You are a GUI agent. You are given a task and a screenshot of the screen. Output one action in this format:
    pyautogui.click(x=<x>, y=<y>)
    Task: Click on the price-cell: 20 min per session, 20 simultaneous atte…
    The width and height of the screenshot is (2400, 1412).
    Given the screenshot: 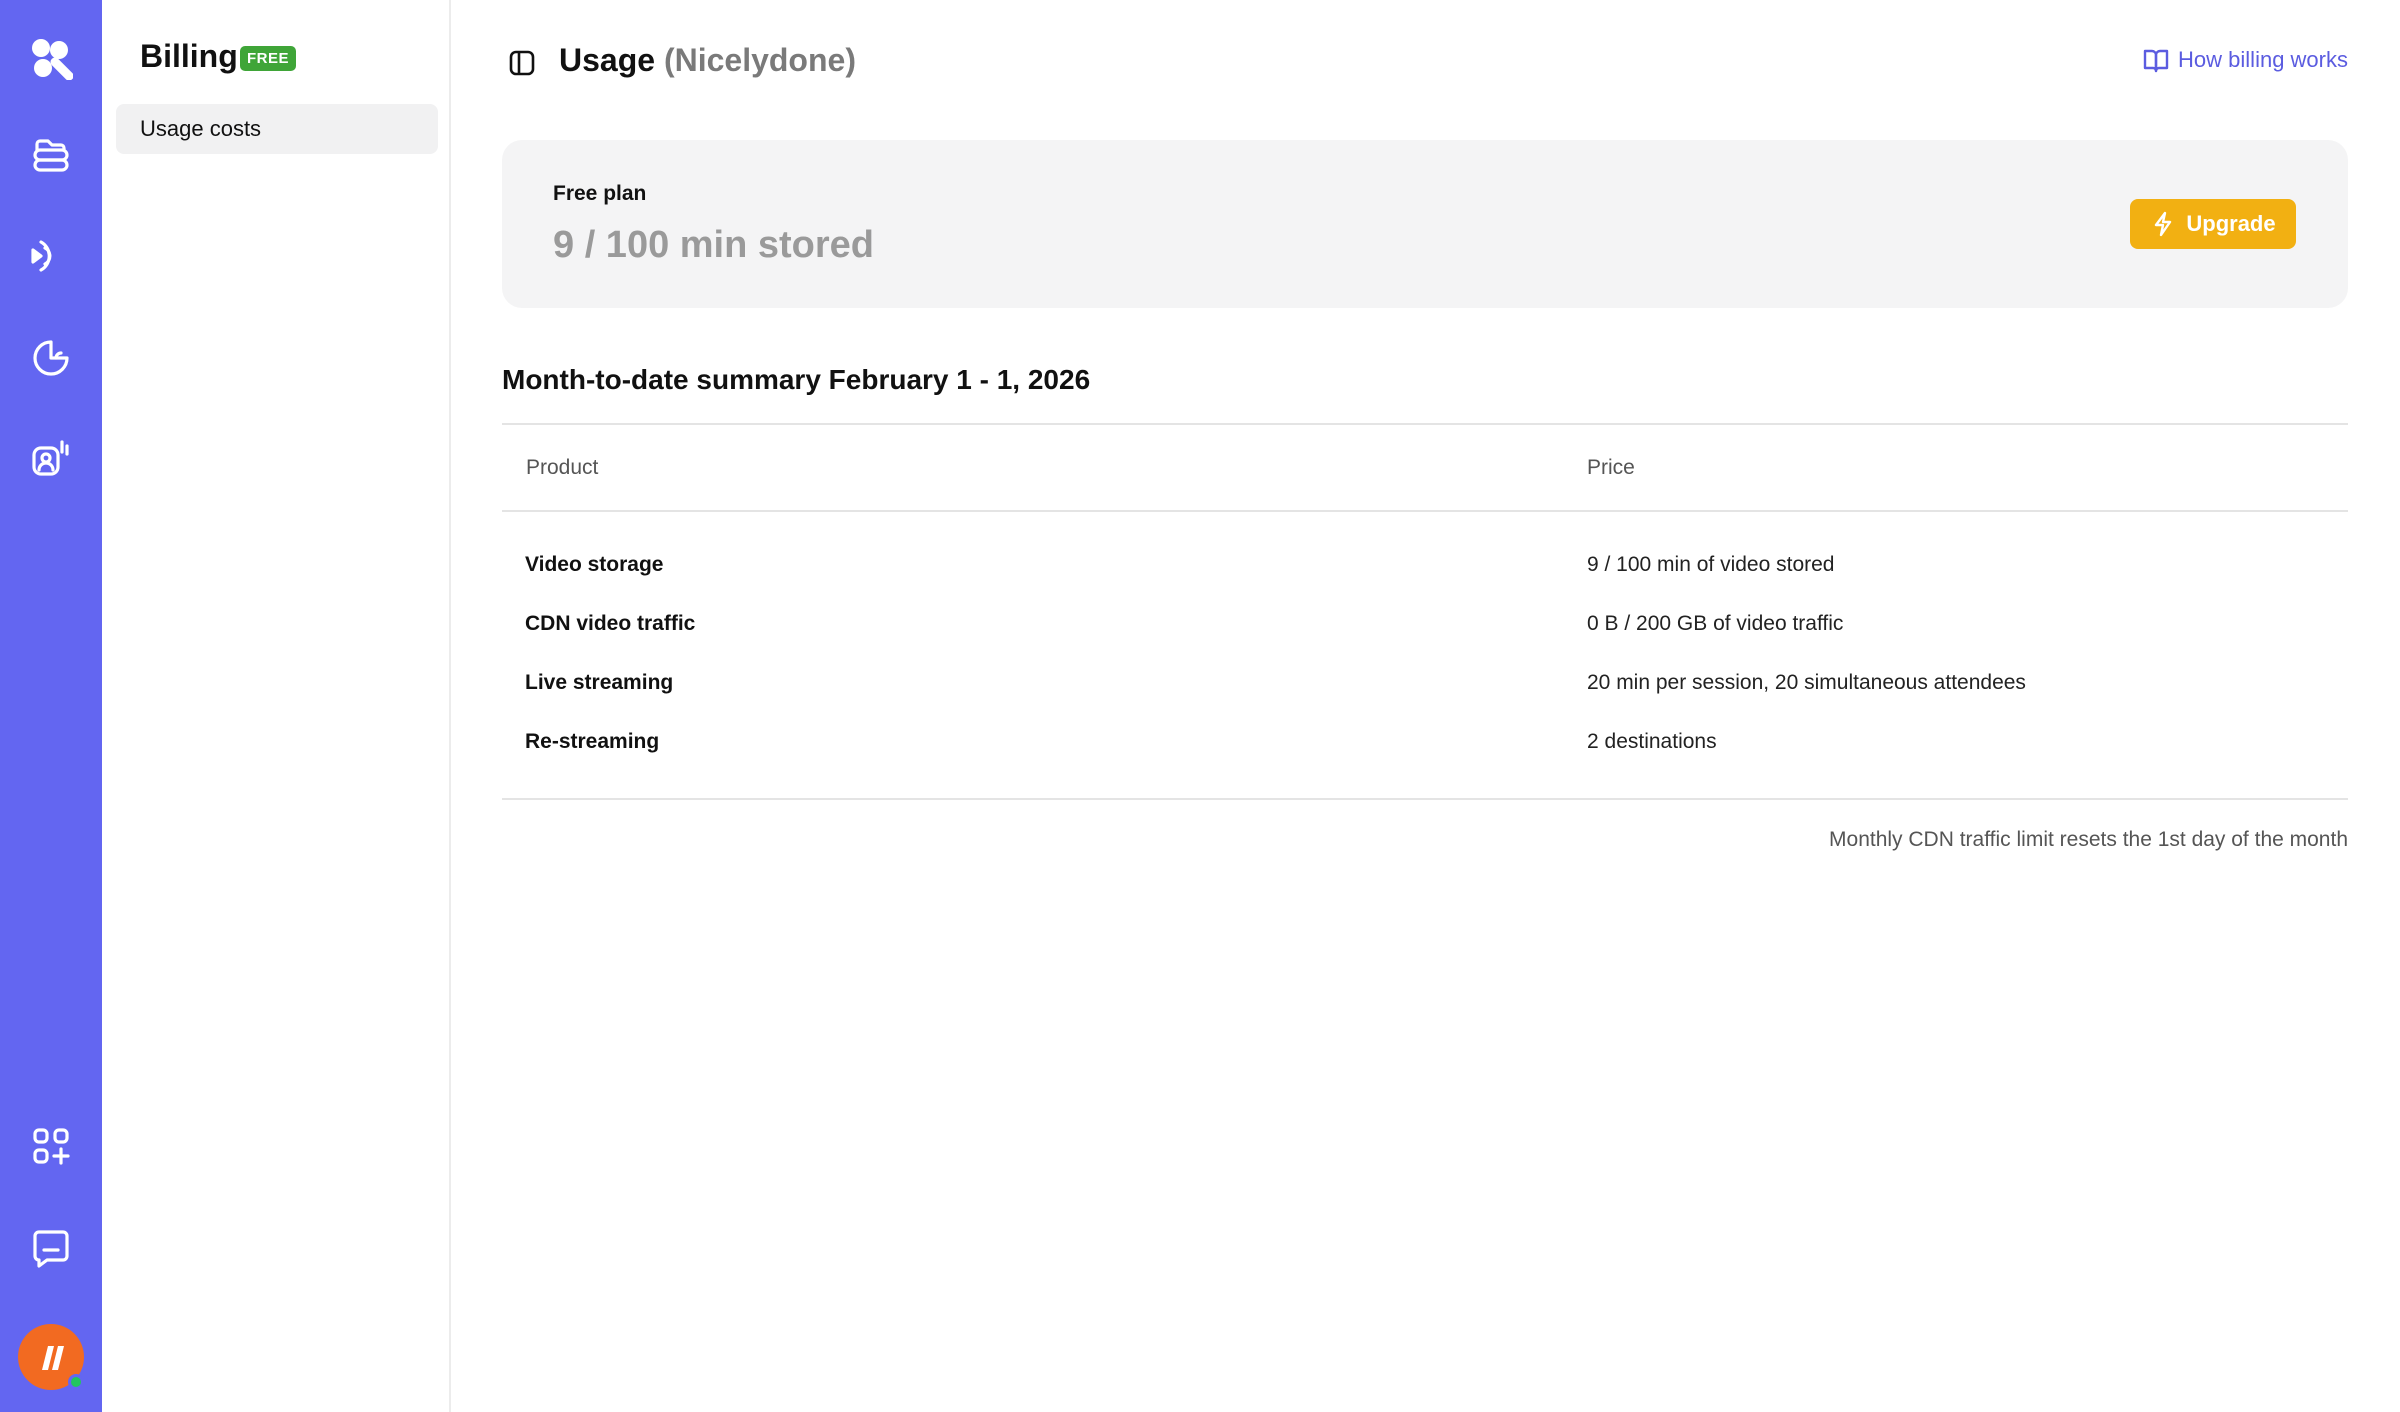 What is the action you would take?
    pyautogui.click(x=1806, y=682)
    